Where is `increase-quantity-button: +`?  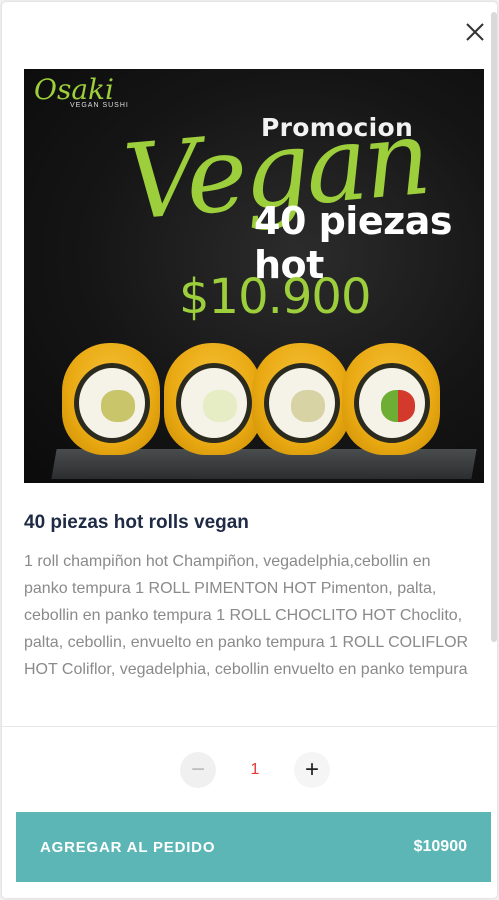
increase-quantity-button: + is located at coordinates (312, 770).